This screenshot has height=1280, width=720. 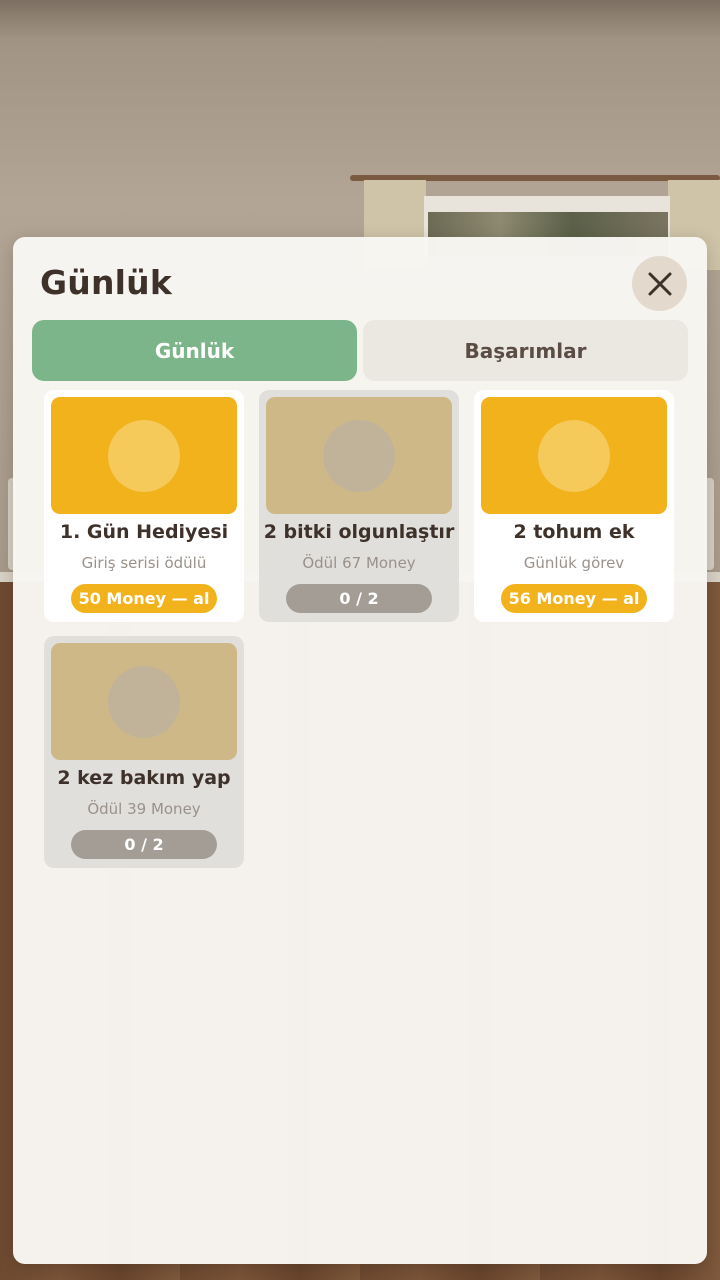 I want to click on task-card: 2 kez bakım yap Ödül 39 Money 0 / 2, so click(x=144, y=752).